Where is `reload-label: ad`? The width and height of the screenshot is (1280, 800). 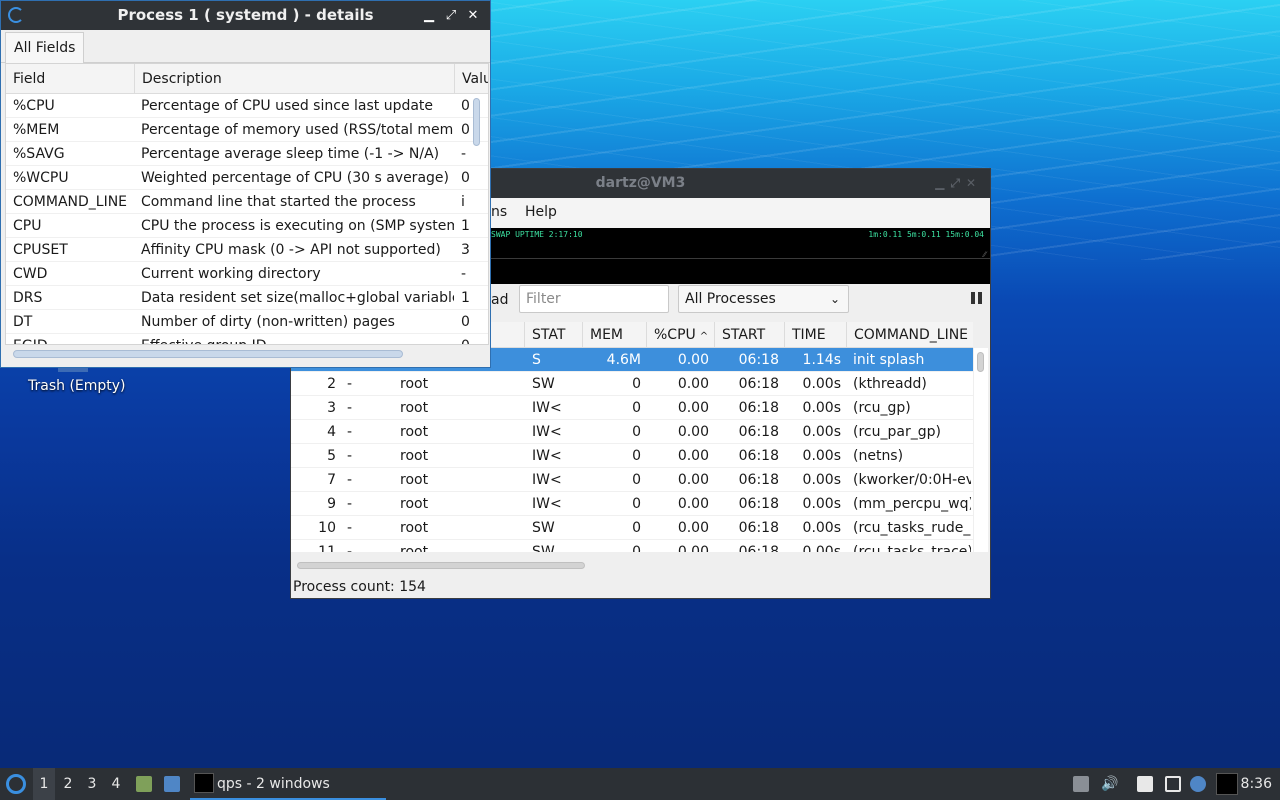 reload-label: ad is located at coordinates (499, 300).